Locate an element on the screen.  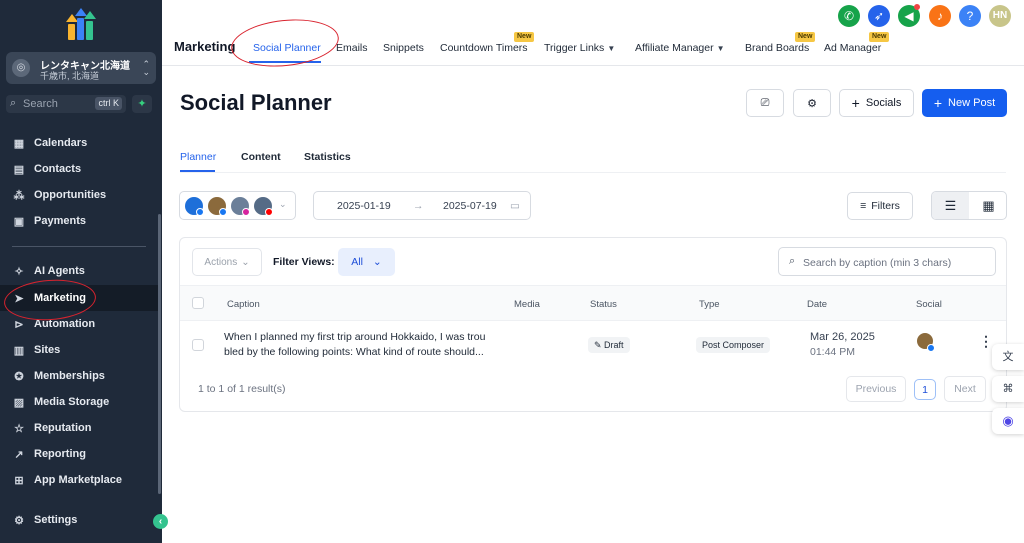
new-post-button: + New Post is located at coordinates (964, 103).